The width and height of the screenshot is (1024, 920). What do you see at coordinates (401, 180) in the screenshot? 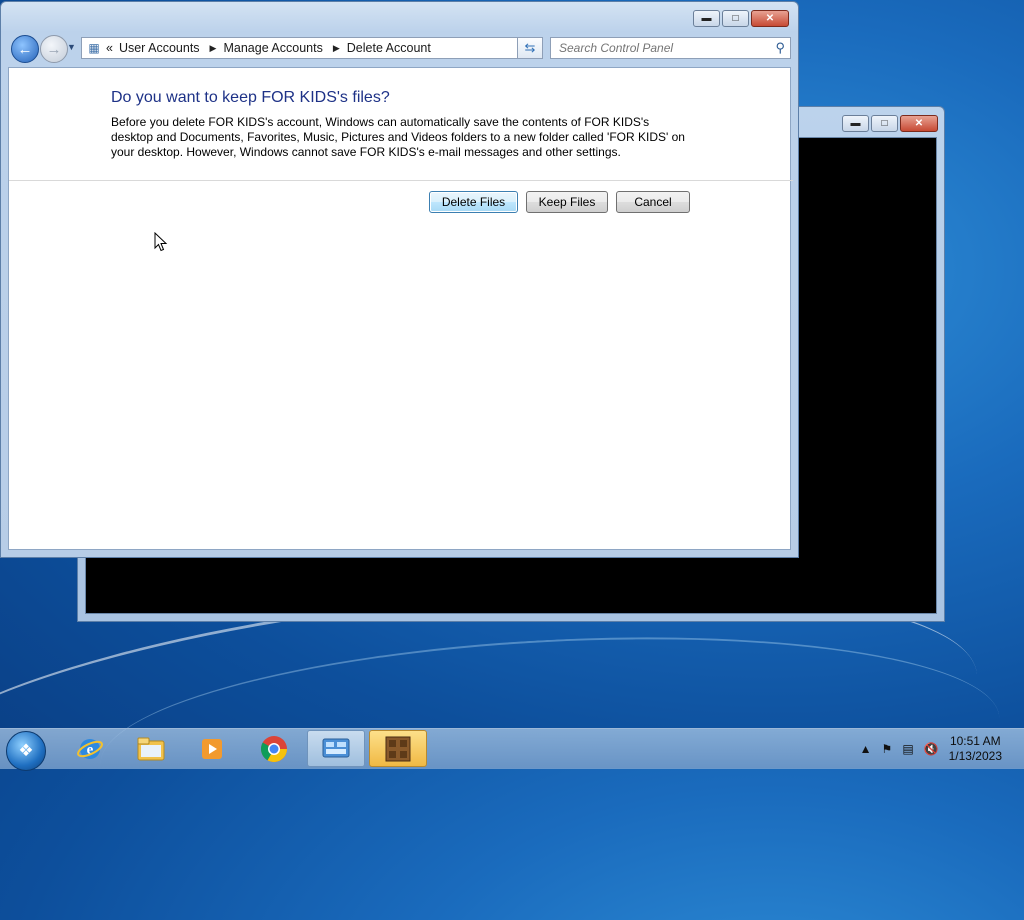
I see `divider` at bounding box center [401, 180].